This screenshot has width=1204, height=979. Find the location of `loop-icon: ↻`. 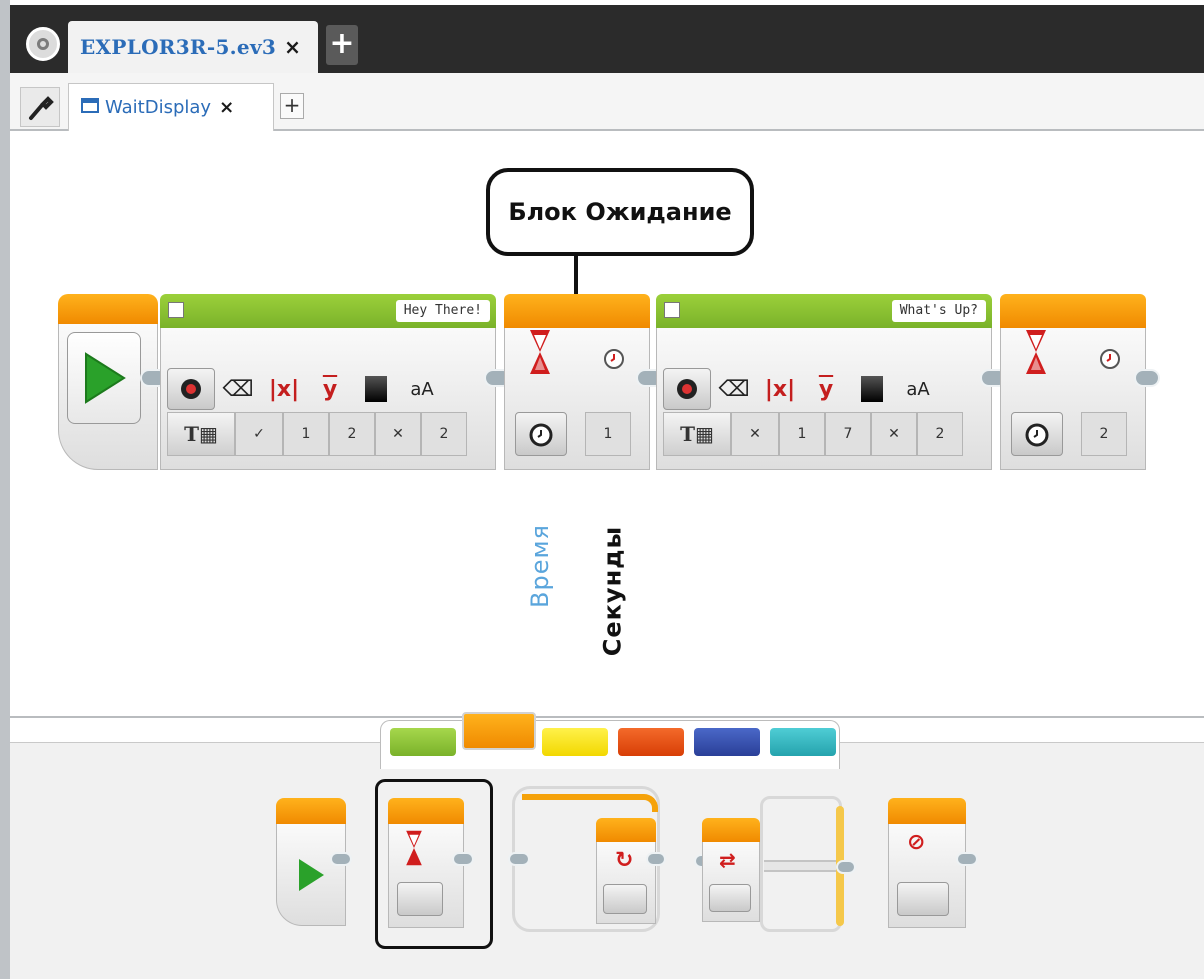

loop-icon: ↻ is located at coordinates (624, 860).